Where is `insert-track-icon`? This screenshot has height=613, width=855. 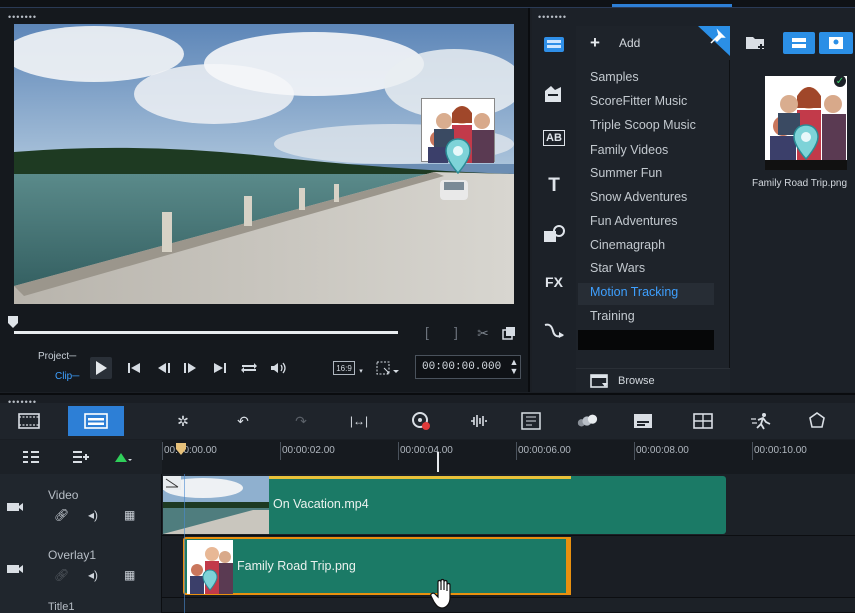
insert-track-icon is located at coordinates (81, 458).